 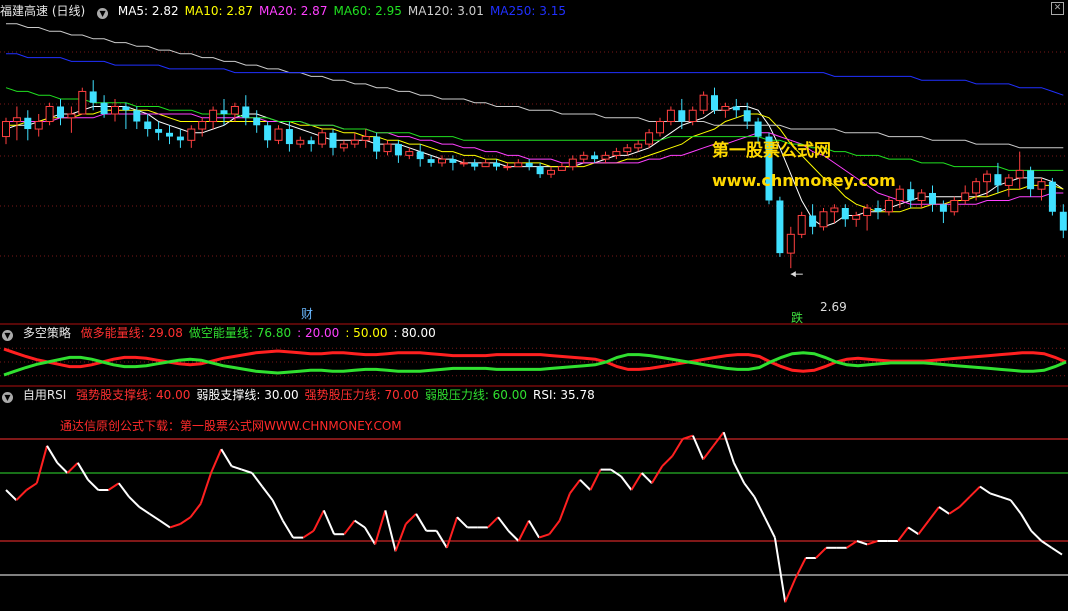 I want to click on watermark-title: 第一股票公式网, so click(x=771, y=151).